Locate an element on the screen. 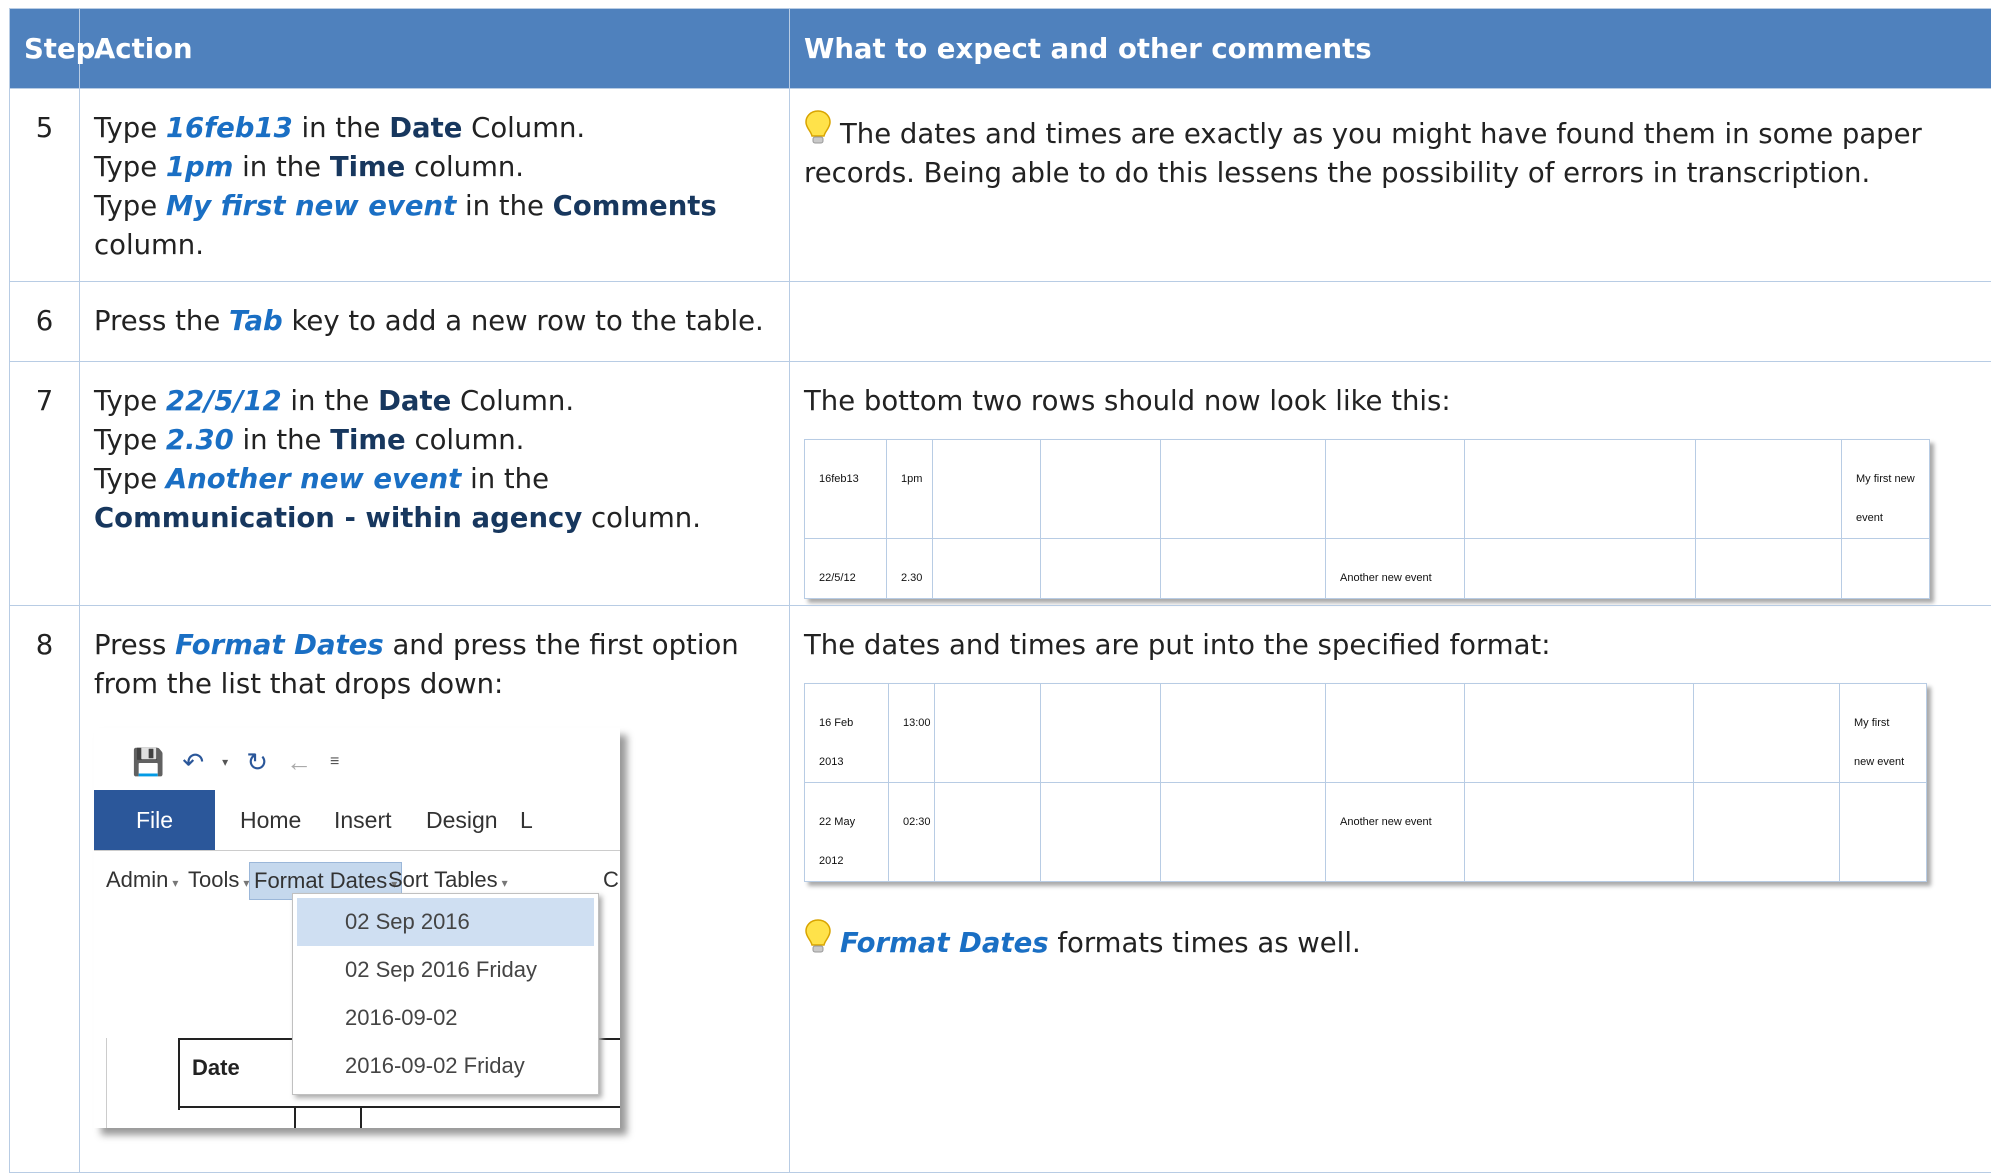 The image size is (1991, 1173). redo-icon: ↻ is located at coordinates (257, 762).